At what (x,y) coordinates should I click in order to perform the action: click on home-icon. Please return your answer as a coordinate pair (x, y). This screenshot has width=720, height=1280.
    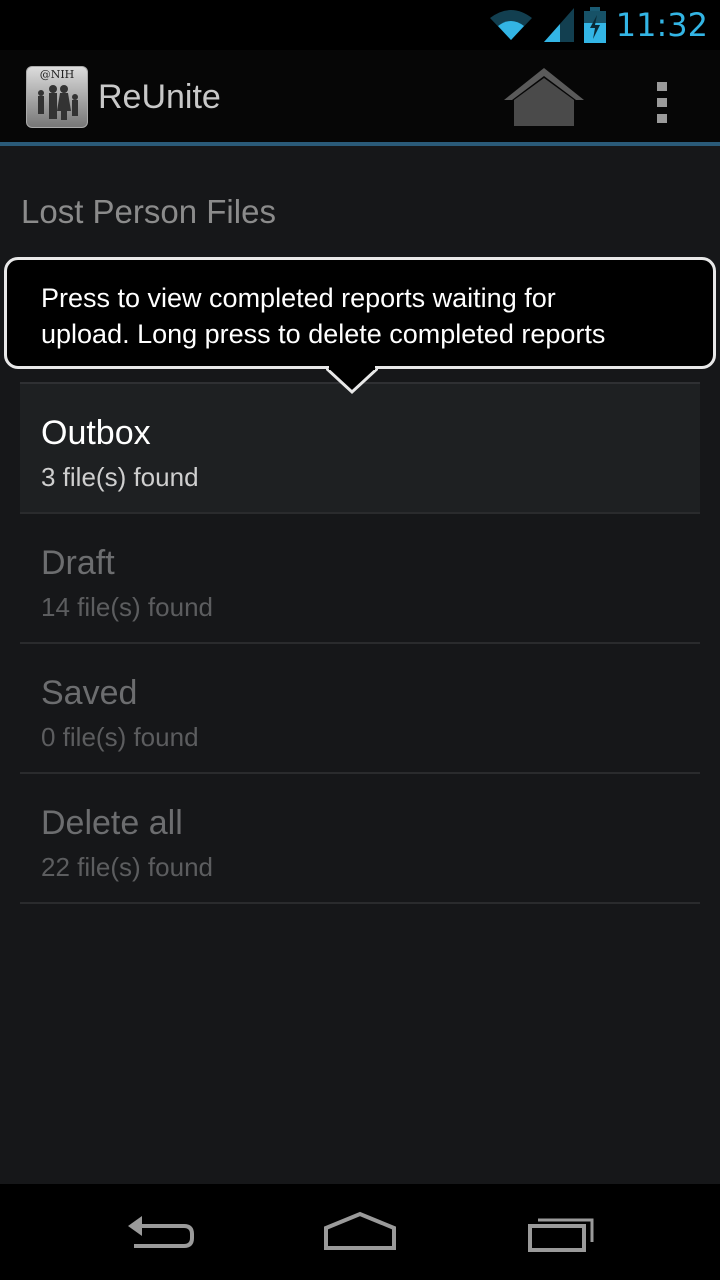
    Looking at the image, I should click on (544, 97).